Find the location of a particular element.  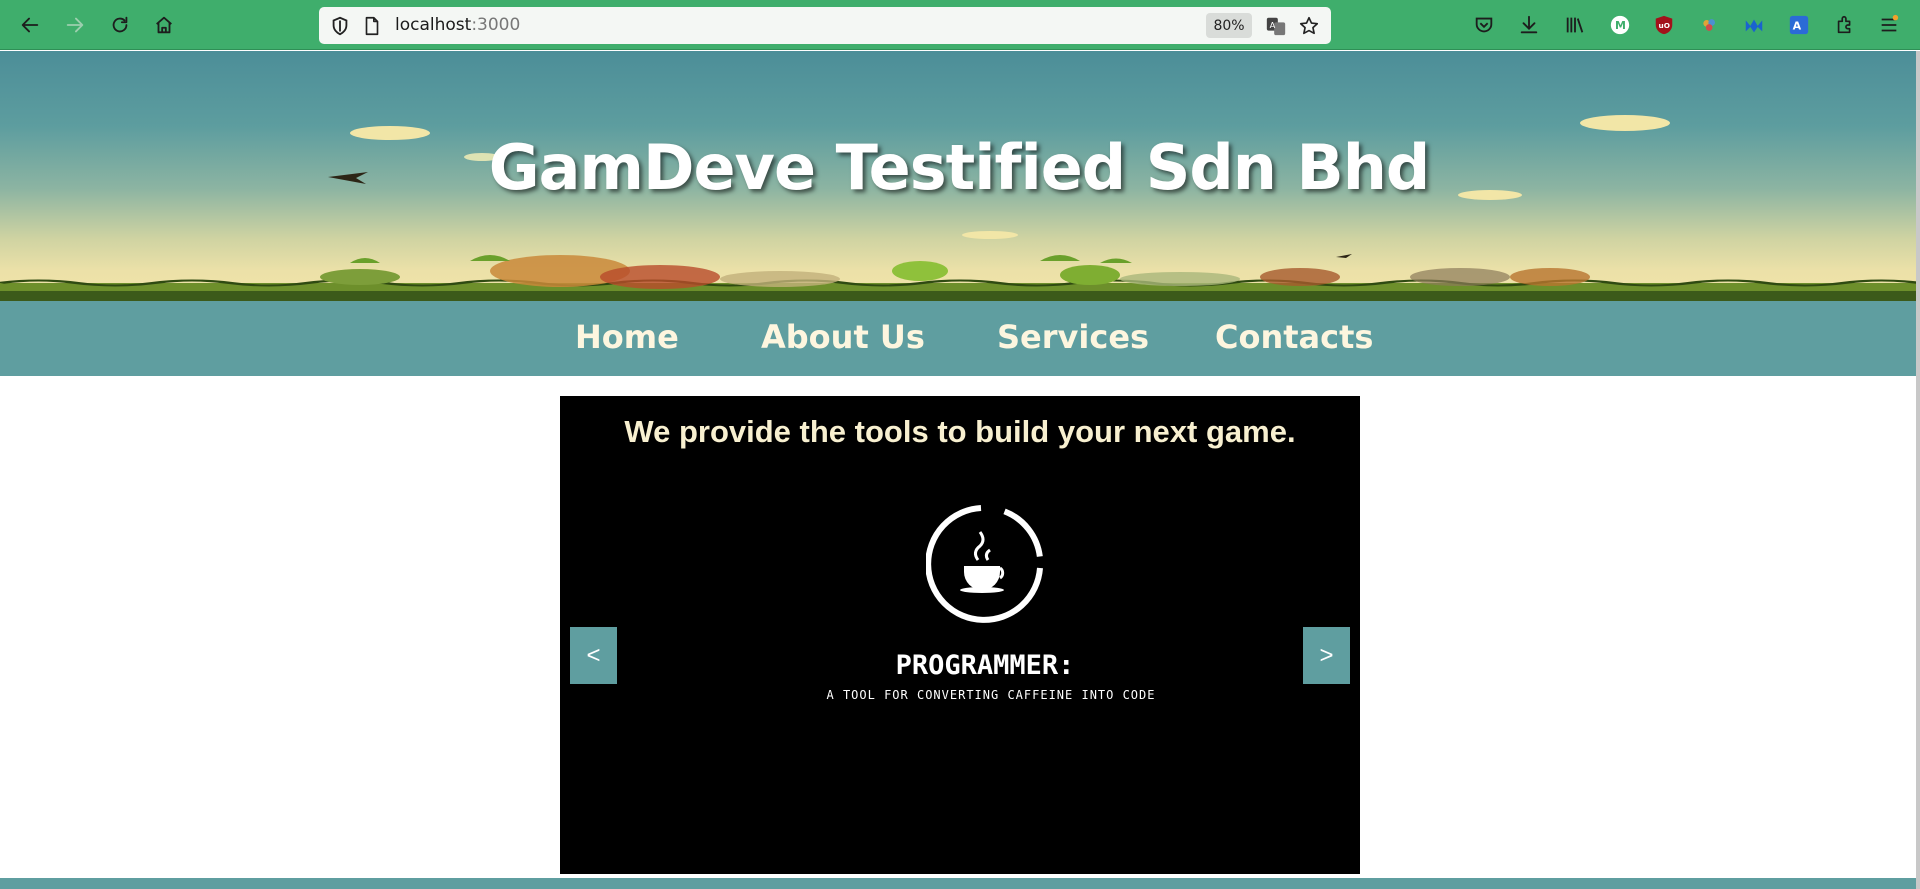

svg-text: uO is located at coordinates (1664, 25).